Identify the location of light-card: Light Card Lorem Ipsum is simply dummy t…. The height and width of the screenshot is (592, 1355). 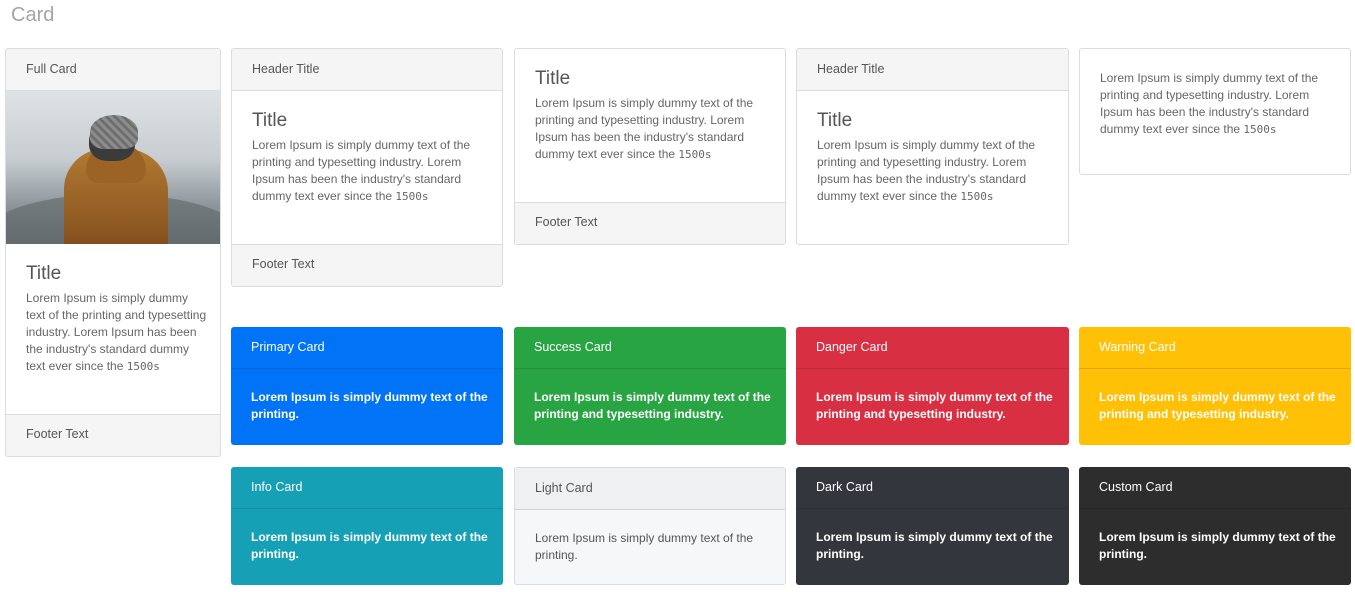
(650, 526).